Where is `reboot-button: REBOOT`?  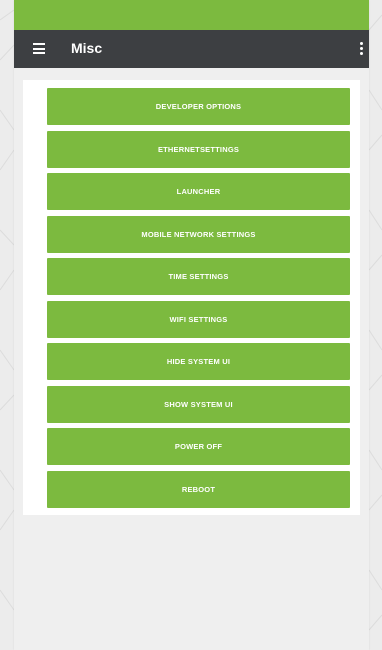
reboot-button: REBOOT is located at coordinates (198, 489).